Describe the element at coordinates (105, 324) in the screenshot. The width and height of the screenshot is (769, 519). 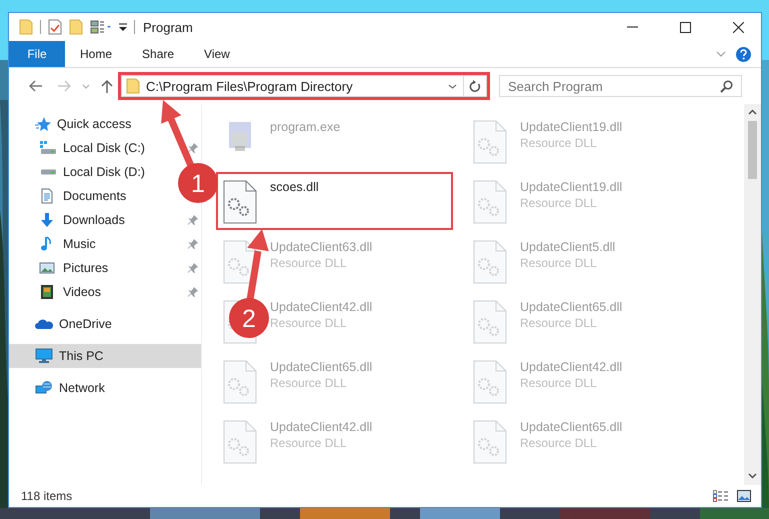
I see `nav-item: OneDrive` at that location.